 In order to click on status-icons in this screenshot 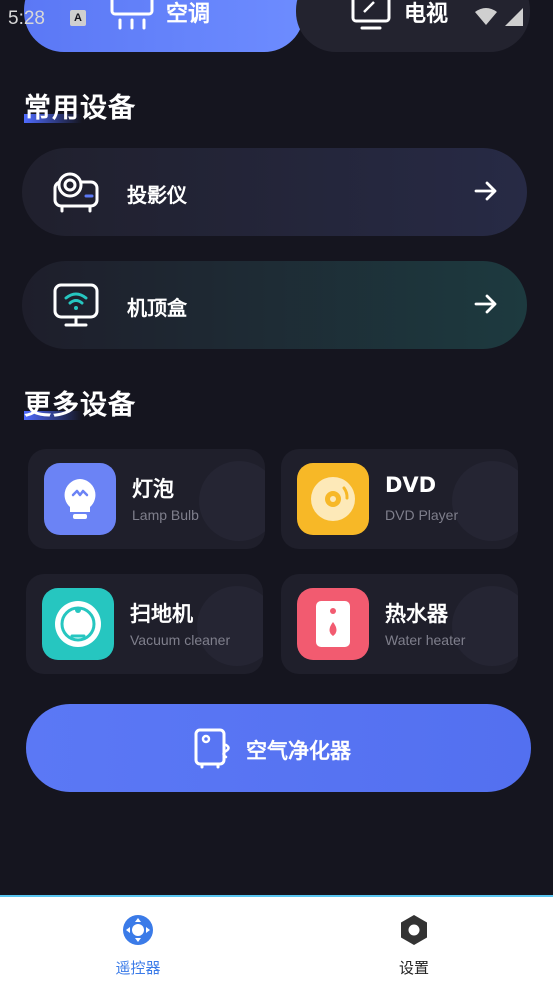, I will do `click(499, 17)`.